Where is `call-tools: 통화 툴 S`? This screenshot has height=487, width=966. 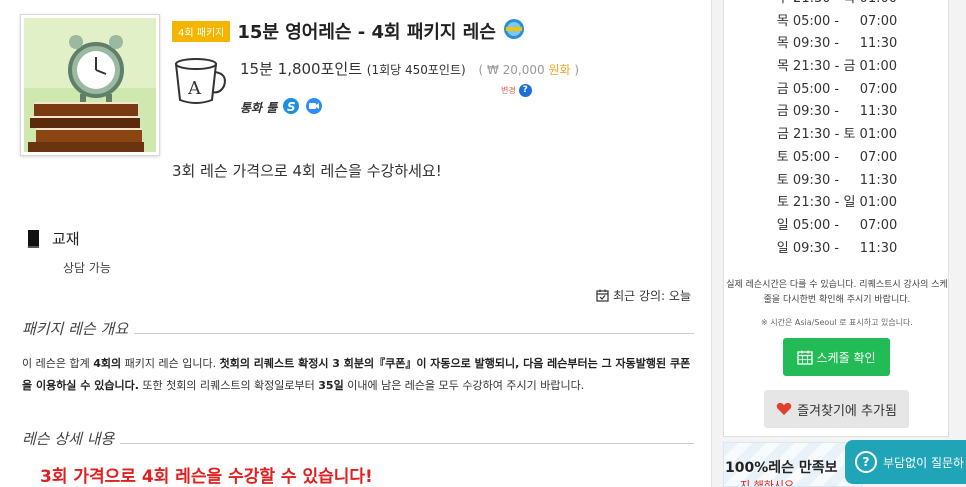
call-tools: 통화 툴 S is located at coordinates (281, 107).